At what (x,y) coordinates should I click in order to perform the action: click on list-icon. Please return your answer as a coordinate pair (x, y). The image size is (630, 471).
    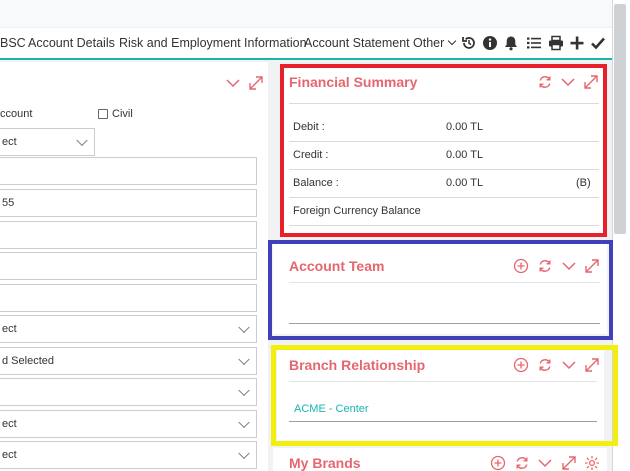
    Looking at the image, I should click on (534, 43).